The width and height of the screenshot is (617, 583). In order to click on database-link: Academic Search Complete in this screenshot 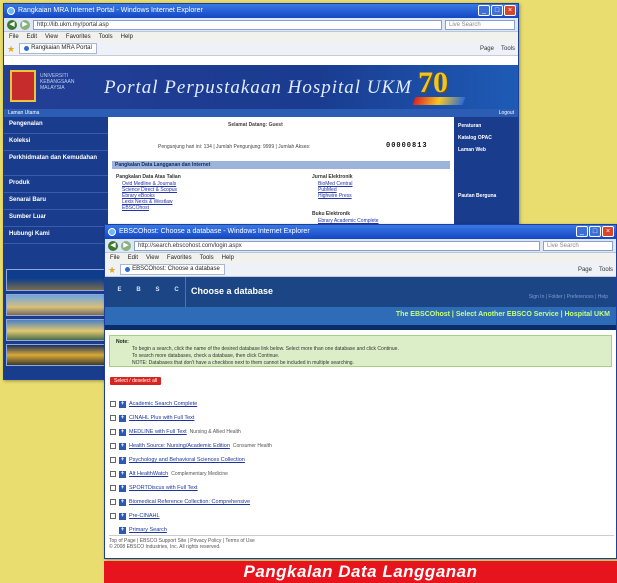, I will do `click(163, 404)`.